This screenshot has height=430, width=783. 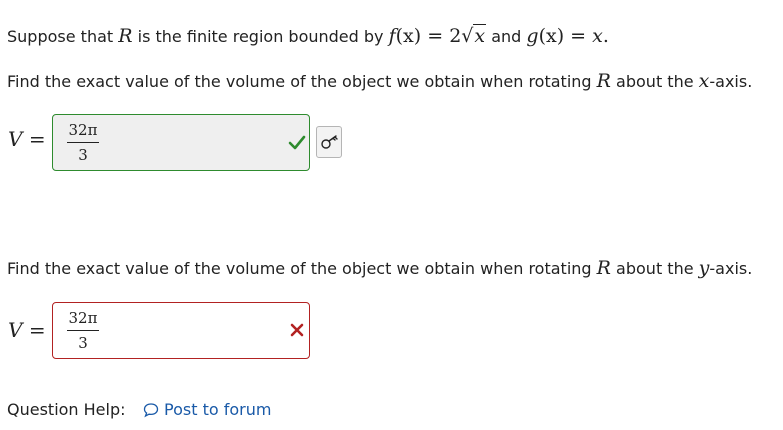 I want to click on region-variable: R, so click(x=125, y=36).